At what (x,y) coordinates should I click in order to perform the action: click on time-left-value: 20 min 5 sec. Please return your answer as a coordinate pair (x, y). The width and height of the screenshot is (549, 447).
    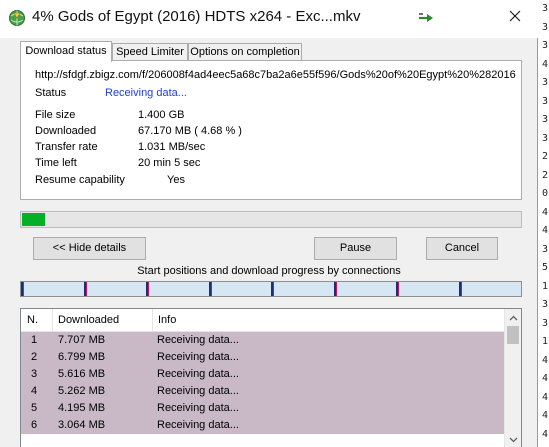
    Looking at the image, I should click on (169, 163).